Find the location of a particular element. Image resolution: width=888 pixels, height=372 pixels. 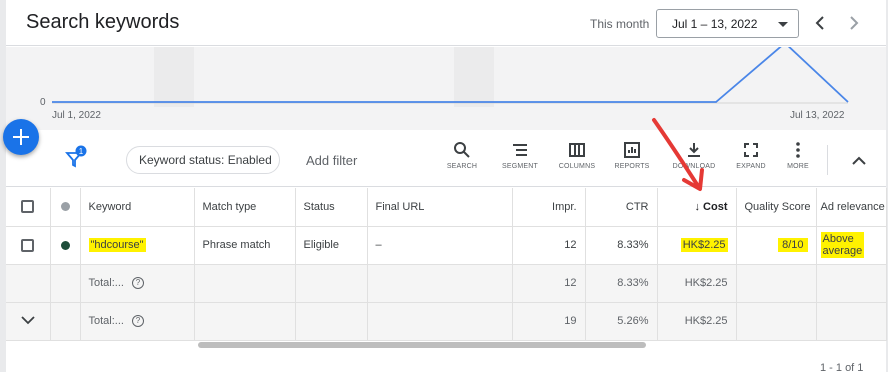

cost-cell: HK$2.25 is located at coordinates (697, 245).